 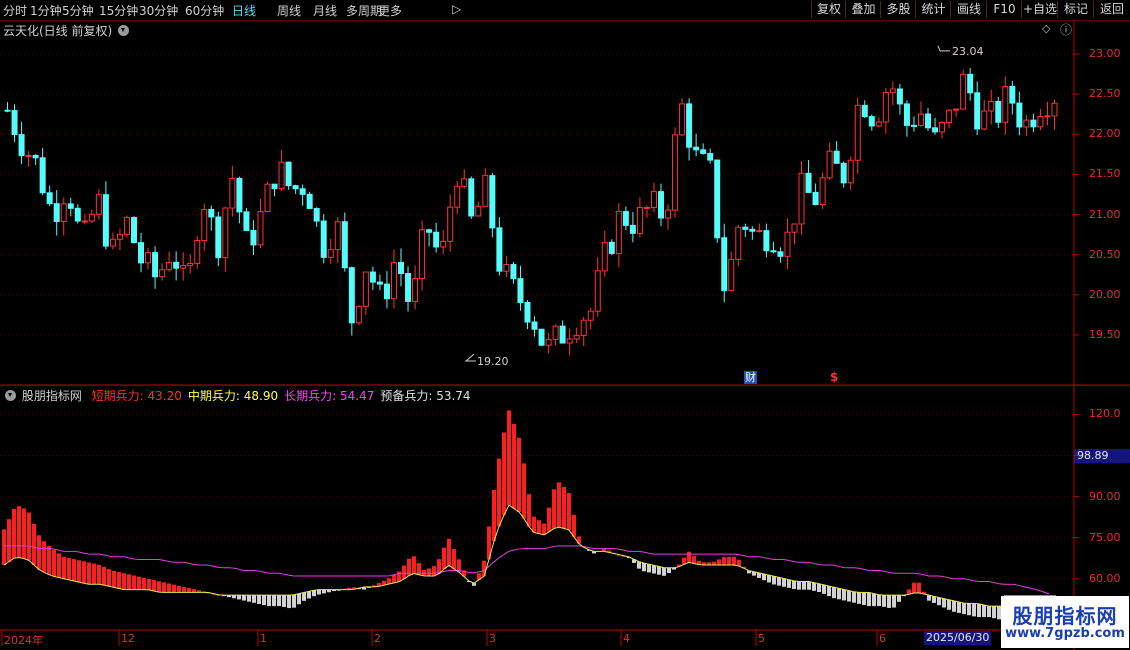 What do you see at coordinates (1004, 9) in the screenshot?
I see `toolbar-button-5: F10` at bounding box center [1004, 9].